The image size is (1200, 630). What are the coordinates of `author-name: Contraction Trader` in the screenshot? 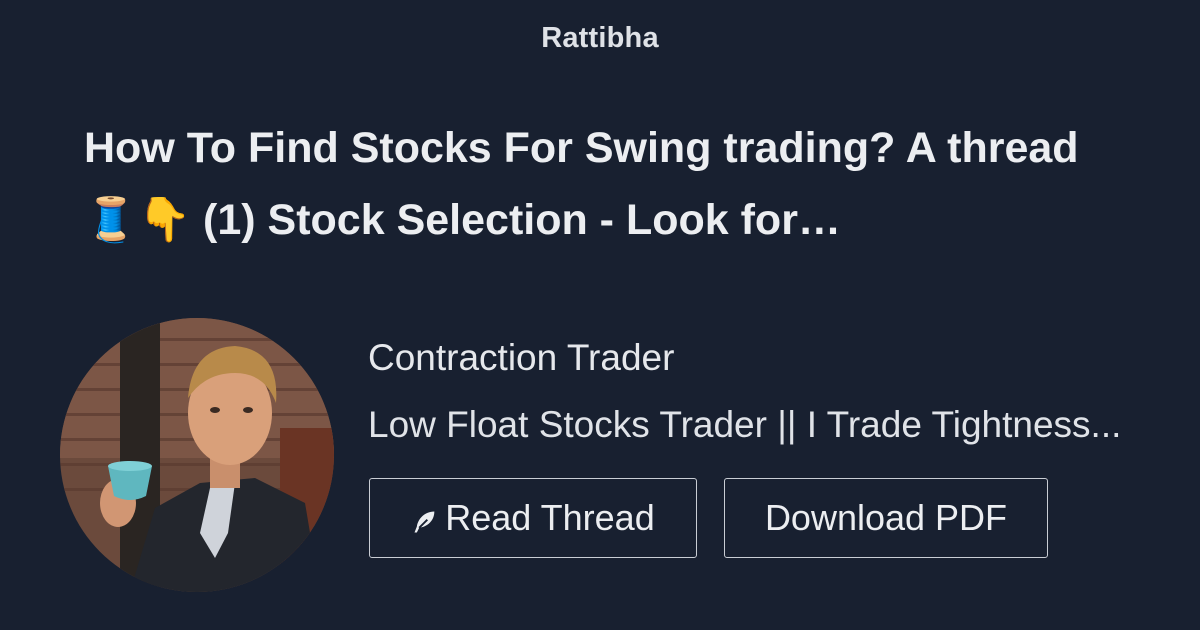 It's located at (521, 357).